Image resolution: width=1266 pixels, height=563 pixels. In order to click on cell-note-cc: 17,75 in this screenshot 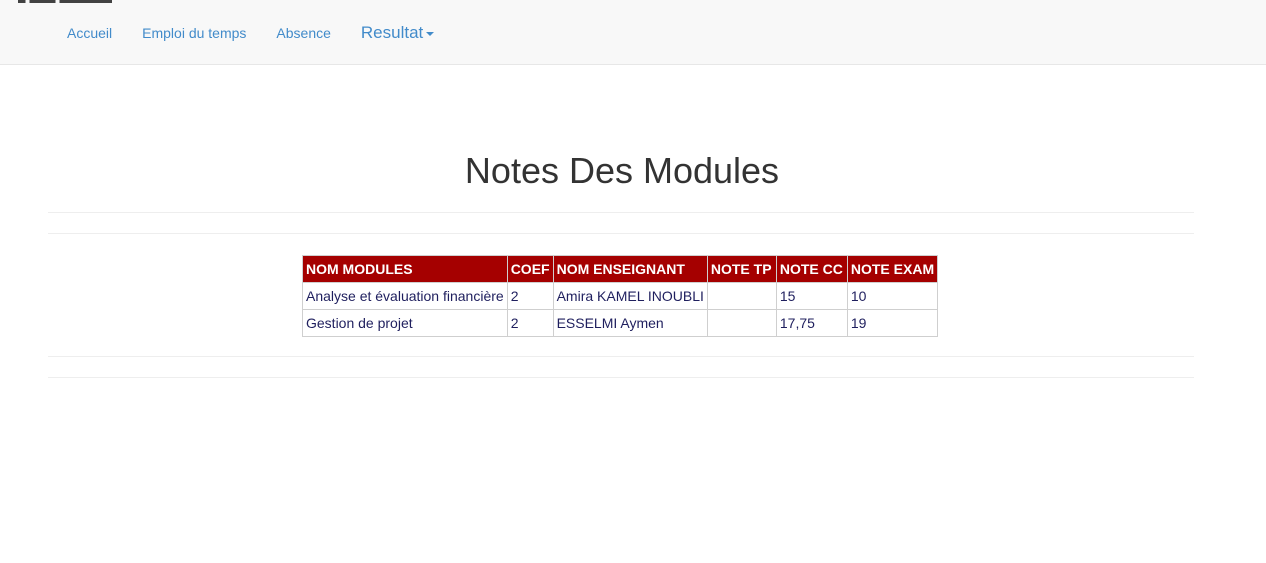, I will do `click(811, 323)`.